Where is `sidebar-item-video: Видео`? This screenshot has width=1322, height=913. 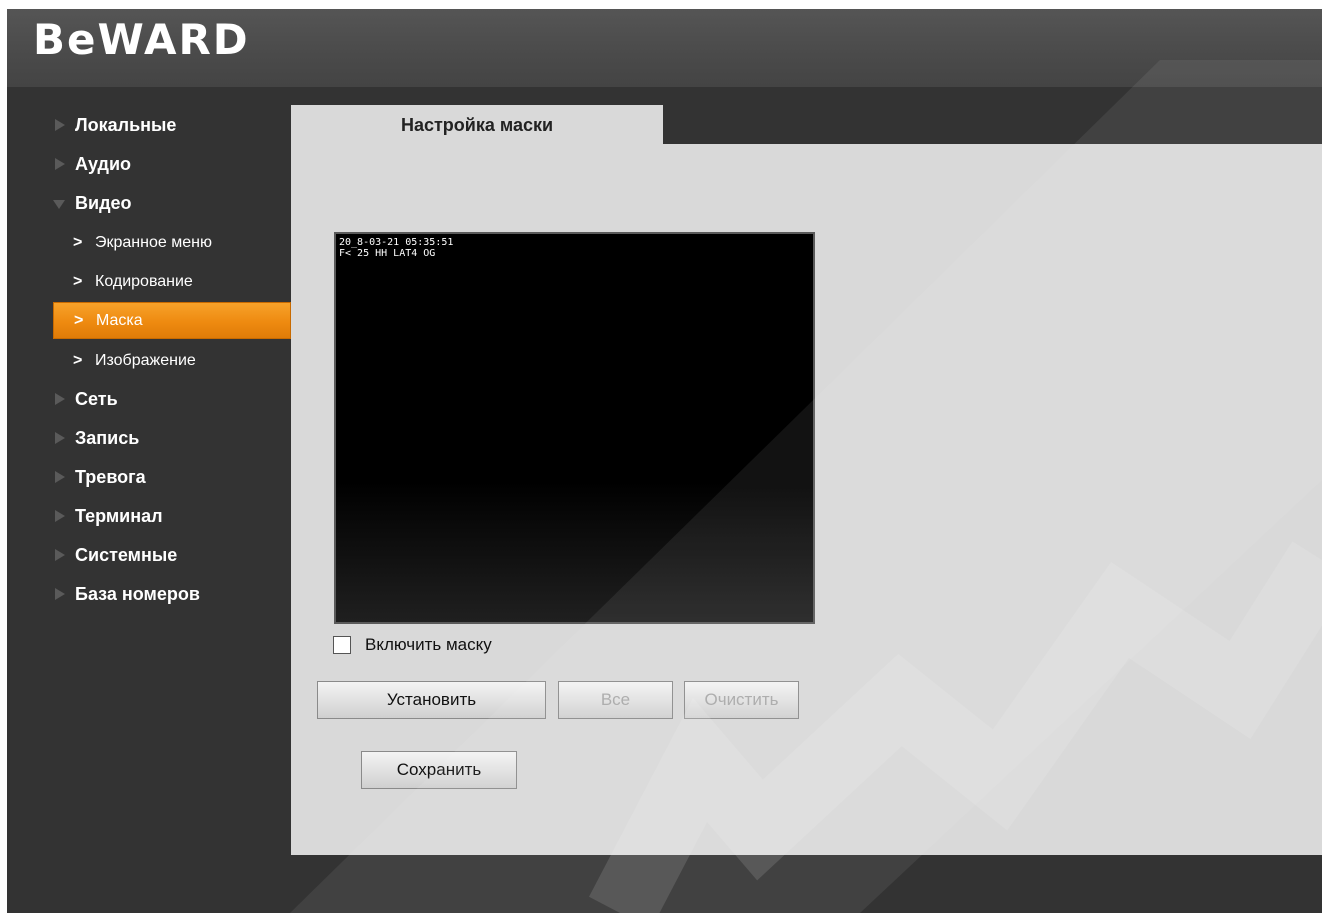
sidebar-item-video: Видео is located at coordinates (149, 203).